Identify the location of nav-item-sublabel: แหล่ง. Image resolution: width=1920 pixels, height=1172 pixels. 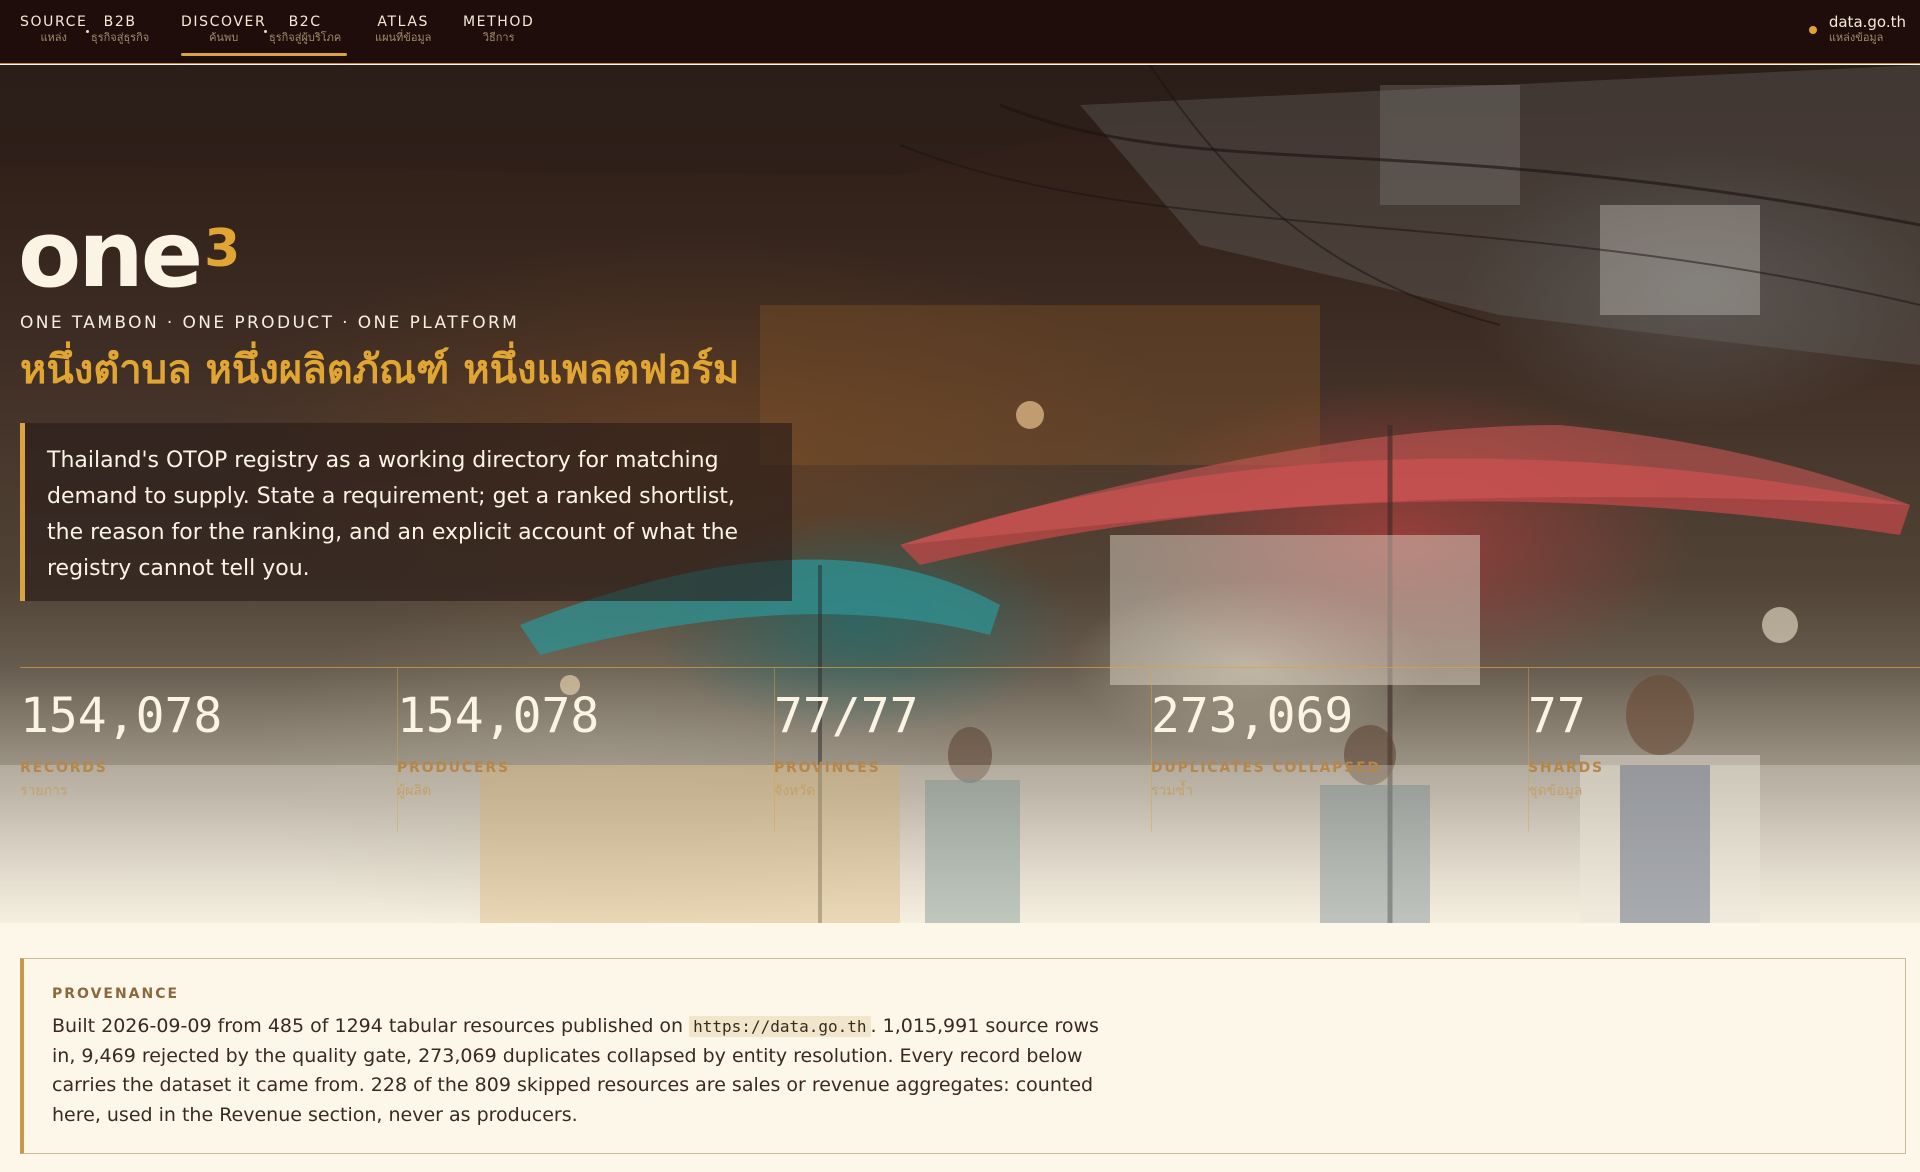
(53, 37).